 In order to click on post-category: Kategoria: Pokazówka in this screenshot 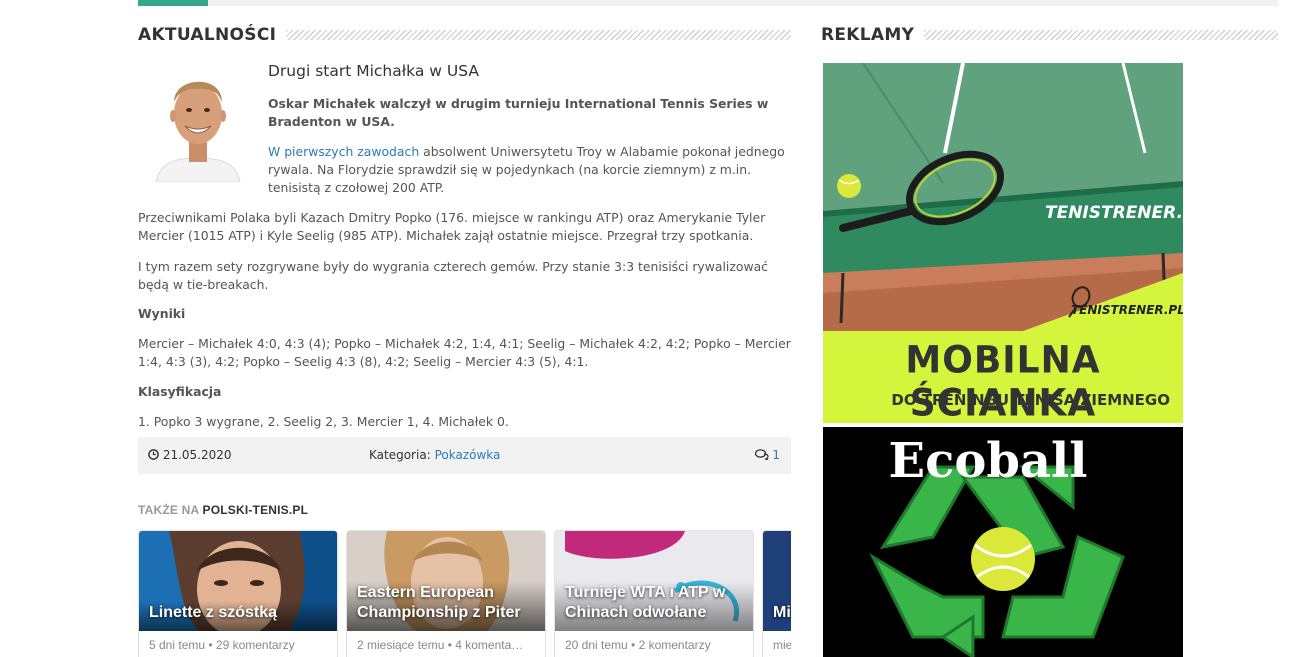, I will do `click(434, 455)`.